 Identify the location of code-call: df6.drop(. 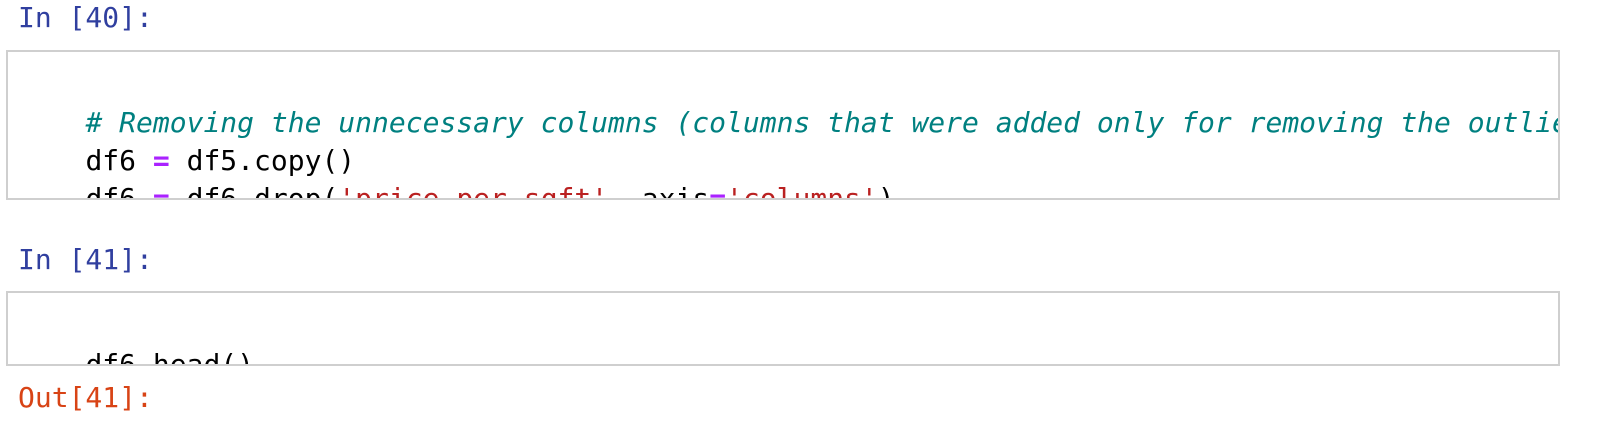
(262, 191).